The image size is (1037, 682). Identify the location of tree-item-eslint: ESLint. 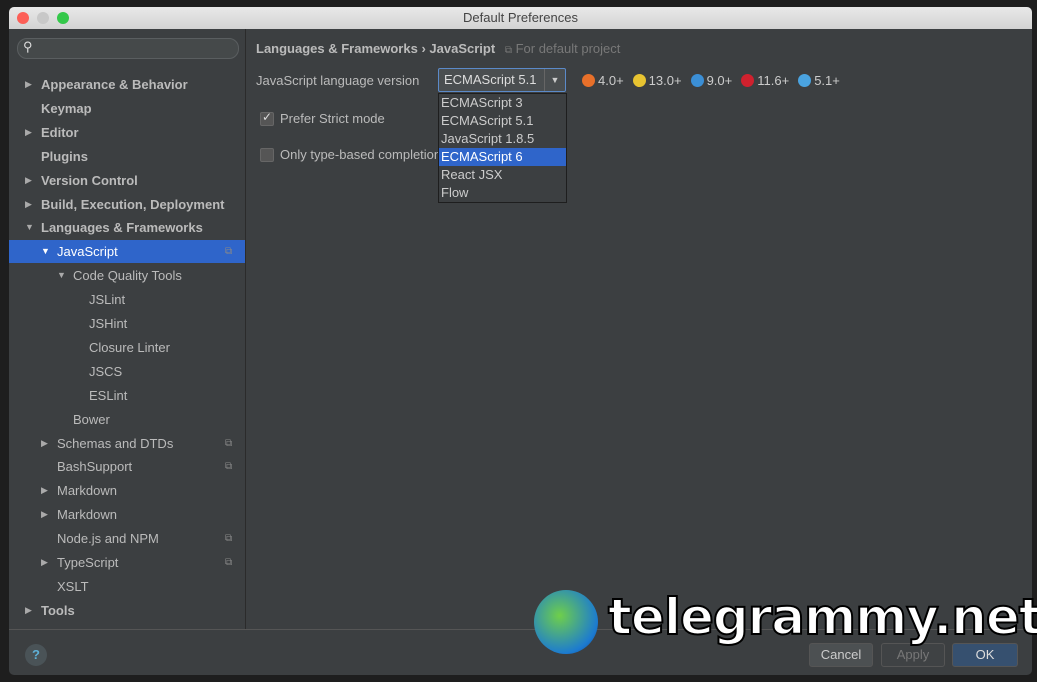
(127, 395).